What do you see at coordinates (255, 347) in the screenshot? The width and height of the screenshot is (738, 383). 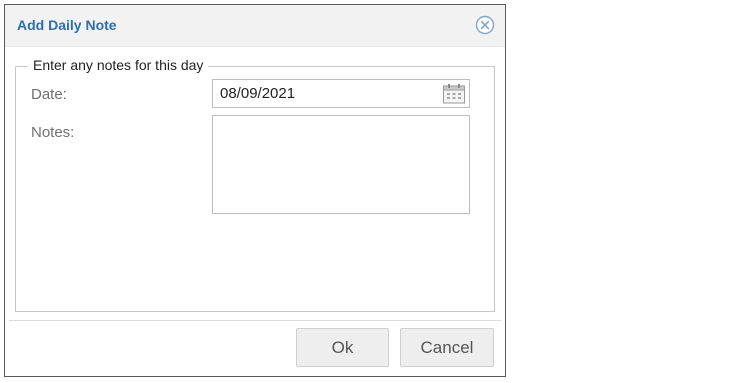 I see `dialog-footer: Ok Cancel` at bounding box center [255, 347].